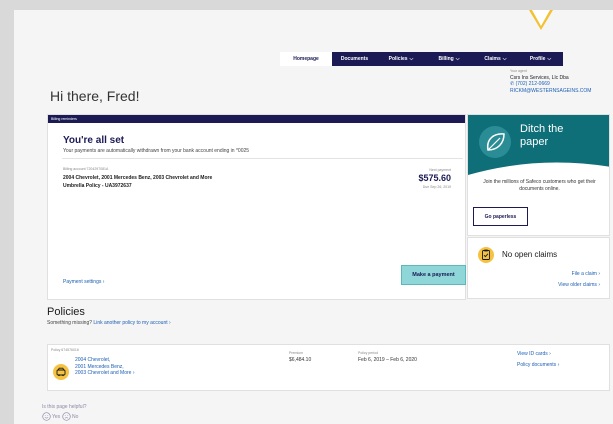 The image size is (613, 424). I want to click on tab-profile: Profile ⌵, so click(540, 59).